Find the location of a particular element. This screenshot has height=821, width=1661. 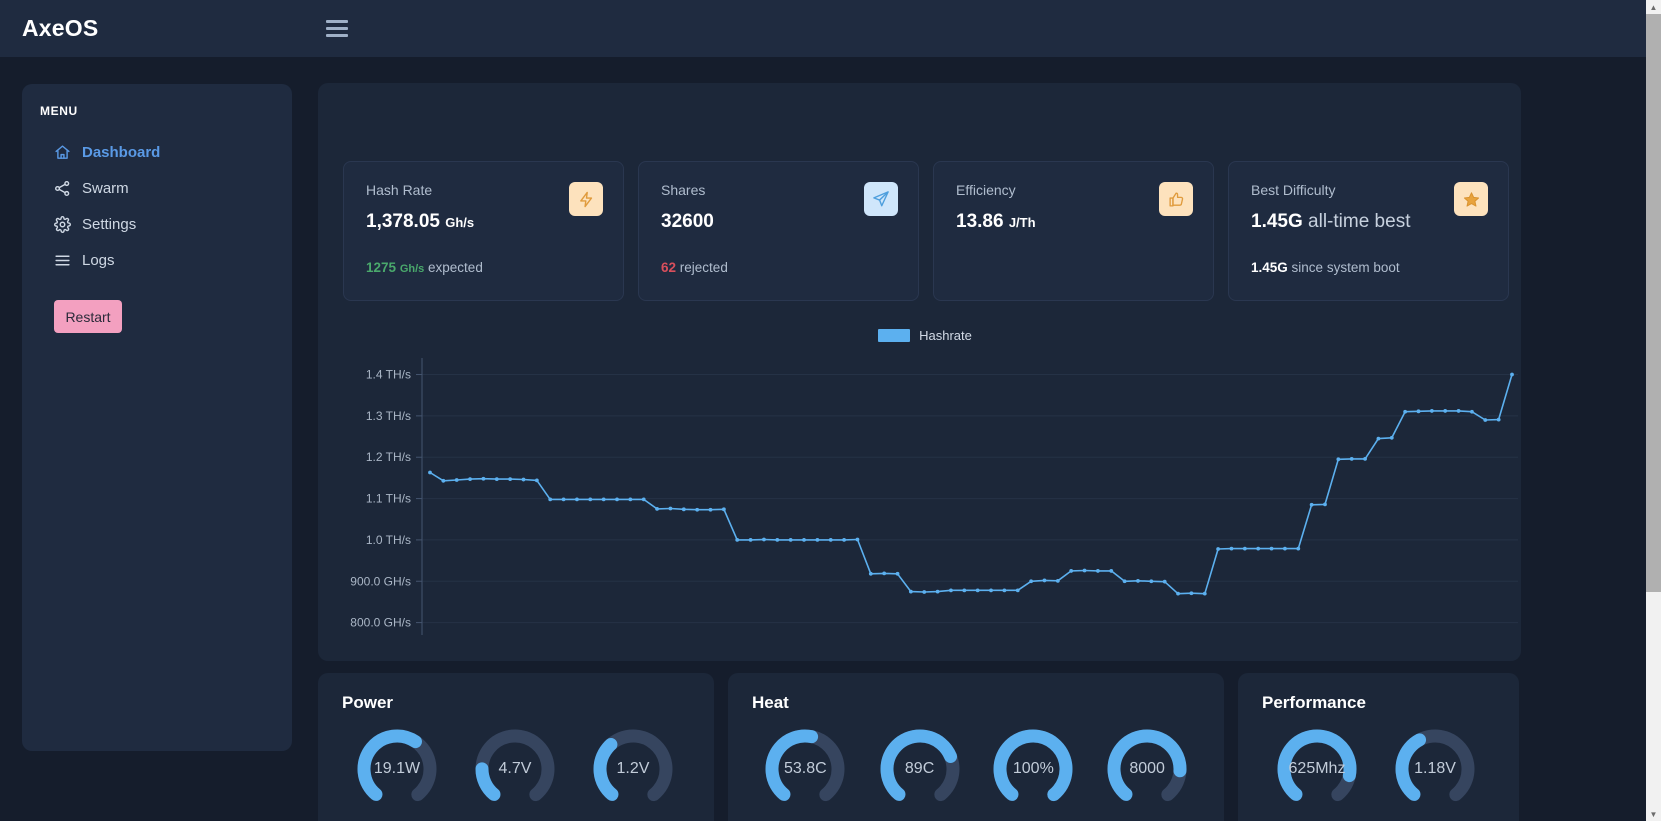

svg-text: 900.0 GH/s is located at coordinates (380, 581).